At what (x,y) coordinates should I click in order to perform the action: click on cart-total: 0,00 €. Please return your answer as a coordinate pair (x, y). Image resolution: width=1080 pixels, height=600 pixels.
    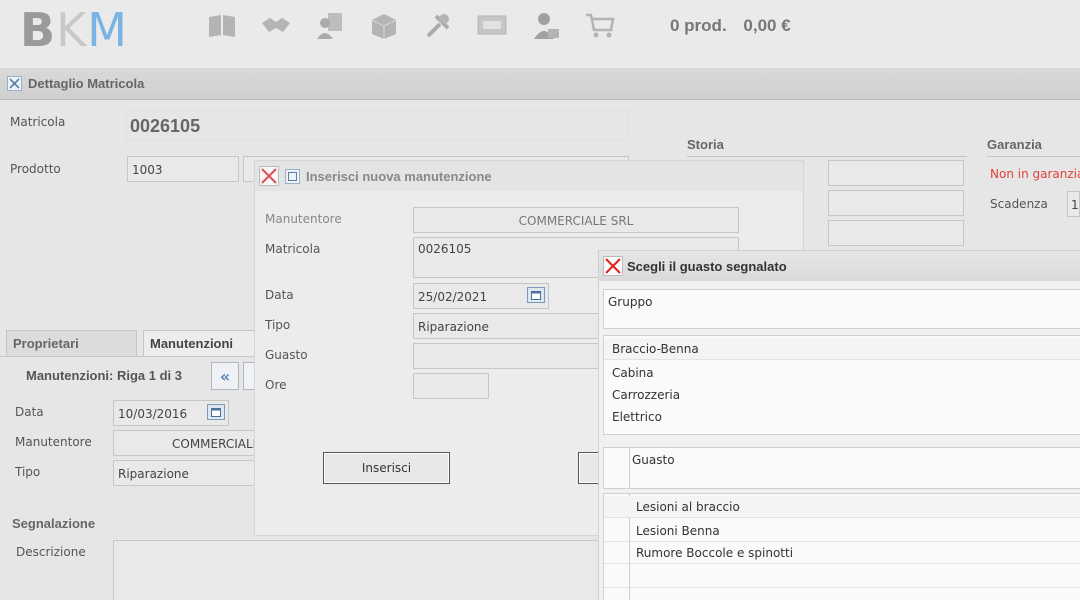
    Looking at the image, I should click on (767, 25).